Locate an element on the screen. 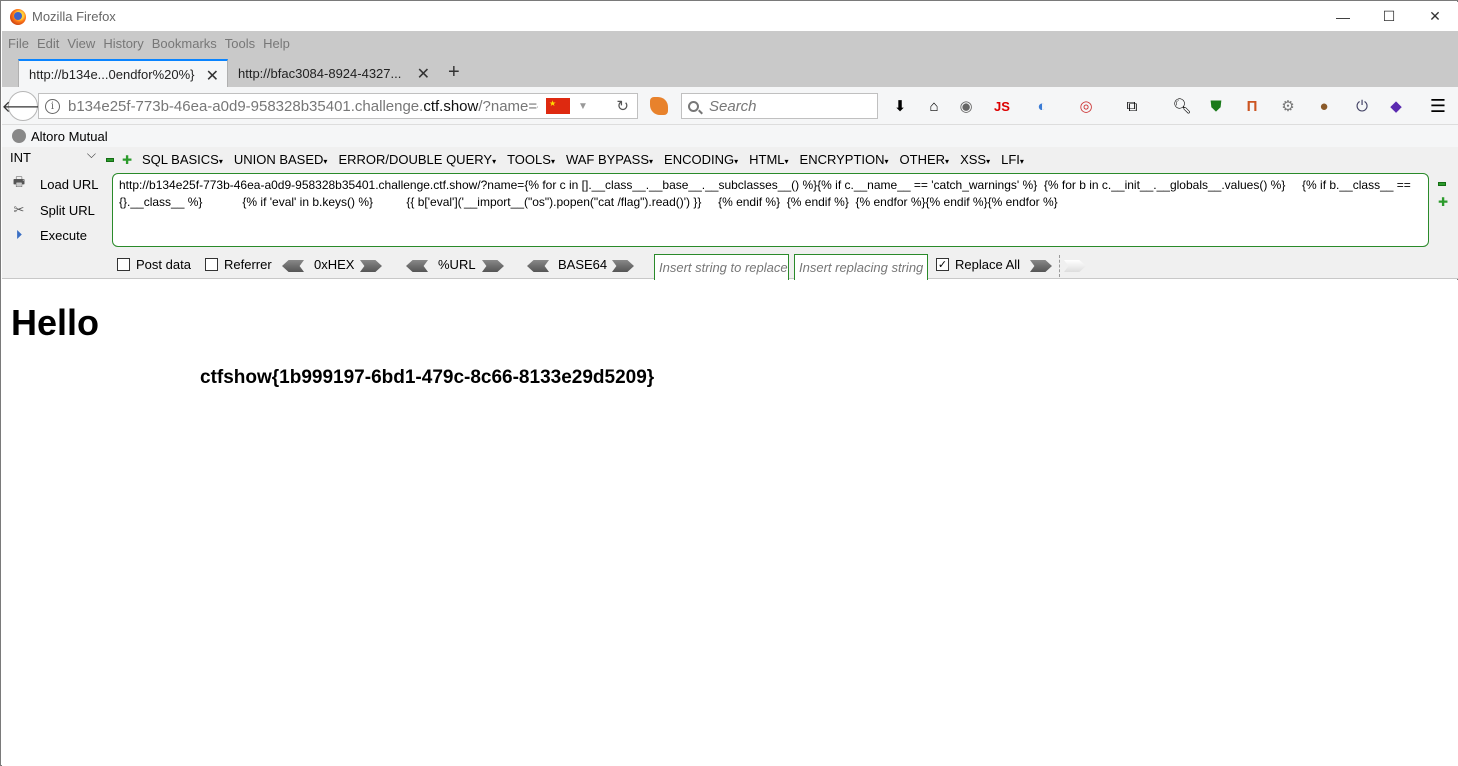  back-button: 🡐 is located at coordinates (23, 106).